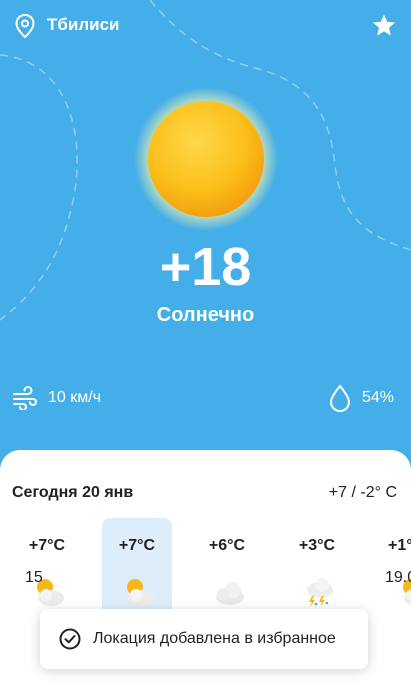 Image resolution: width=411 pixels, height=690 pixels. What do you see at coordinates (230, 593) in the screenshot?
I see `cloud-icon` at bounding box center [230, 593].